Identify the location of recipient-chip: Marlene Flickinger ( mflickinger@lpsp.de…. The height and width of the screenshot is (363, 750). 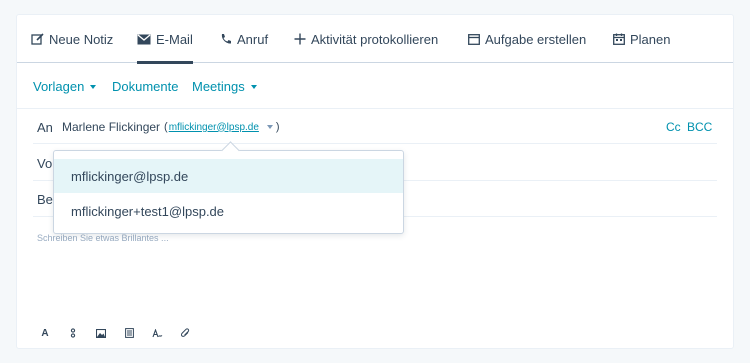
(171, 127).